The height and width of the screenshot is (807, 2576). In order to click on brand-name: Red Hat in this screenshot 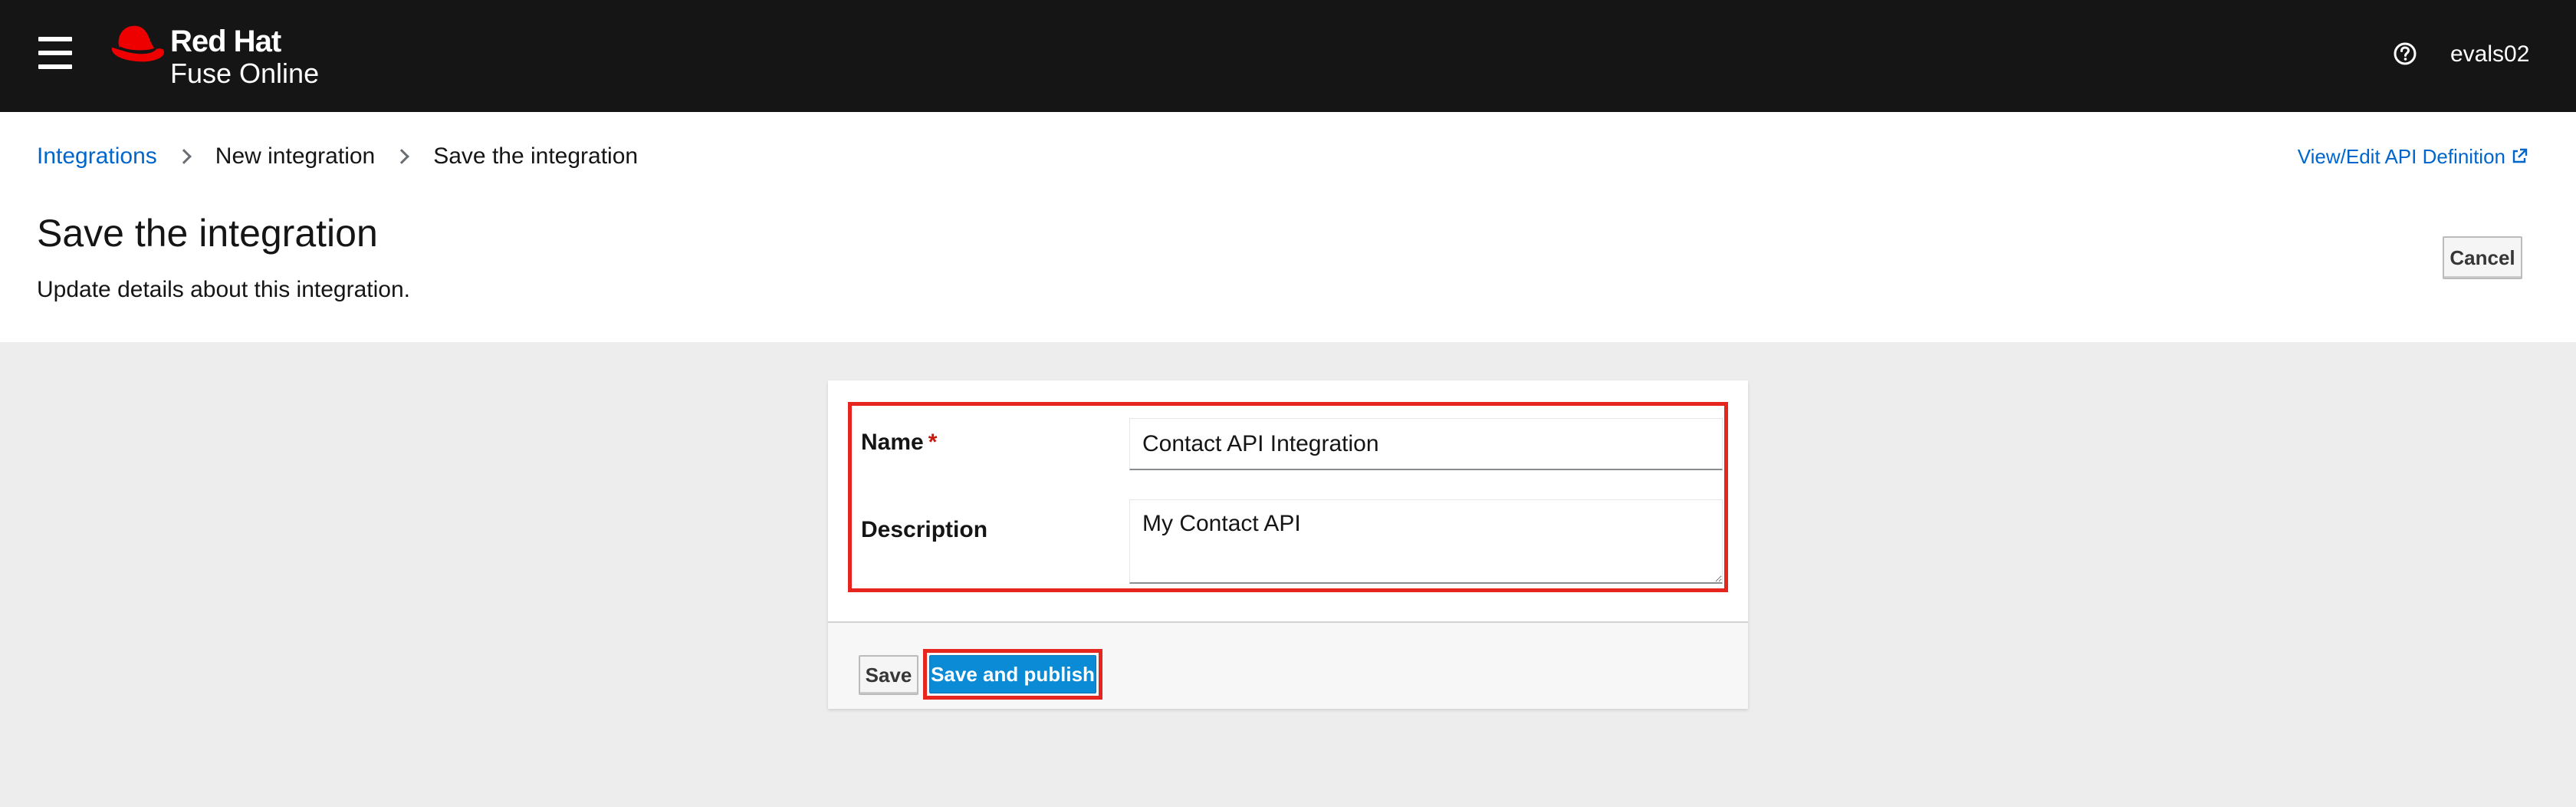, I will do `click(225, 41)`.